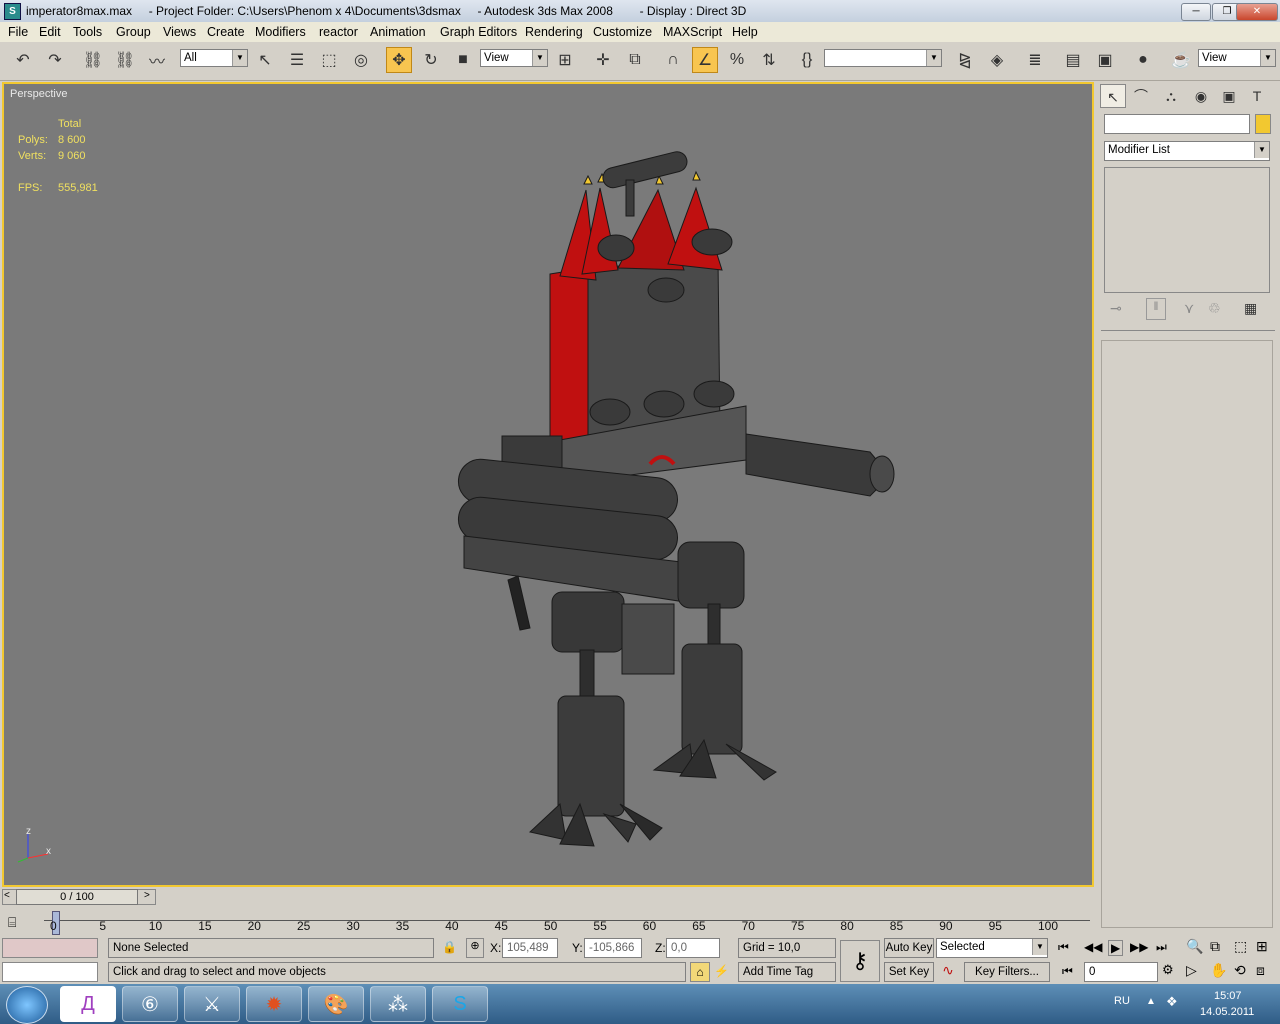 The height and width of the screenshot is (1024, 1280). I want to click on select-object-icon: ↖, so click(265, 60).